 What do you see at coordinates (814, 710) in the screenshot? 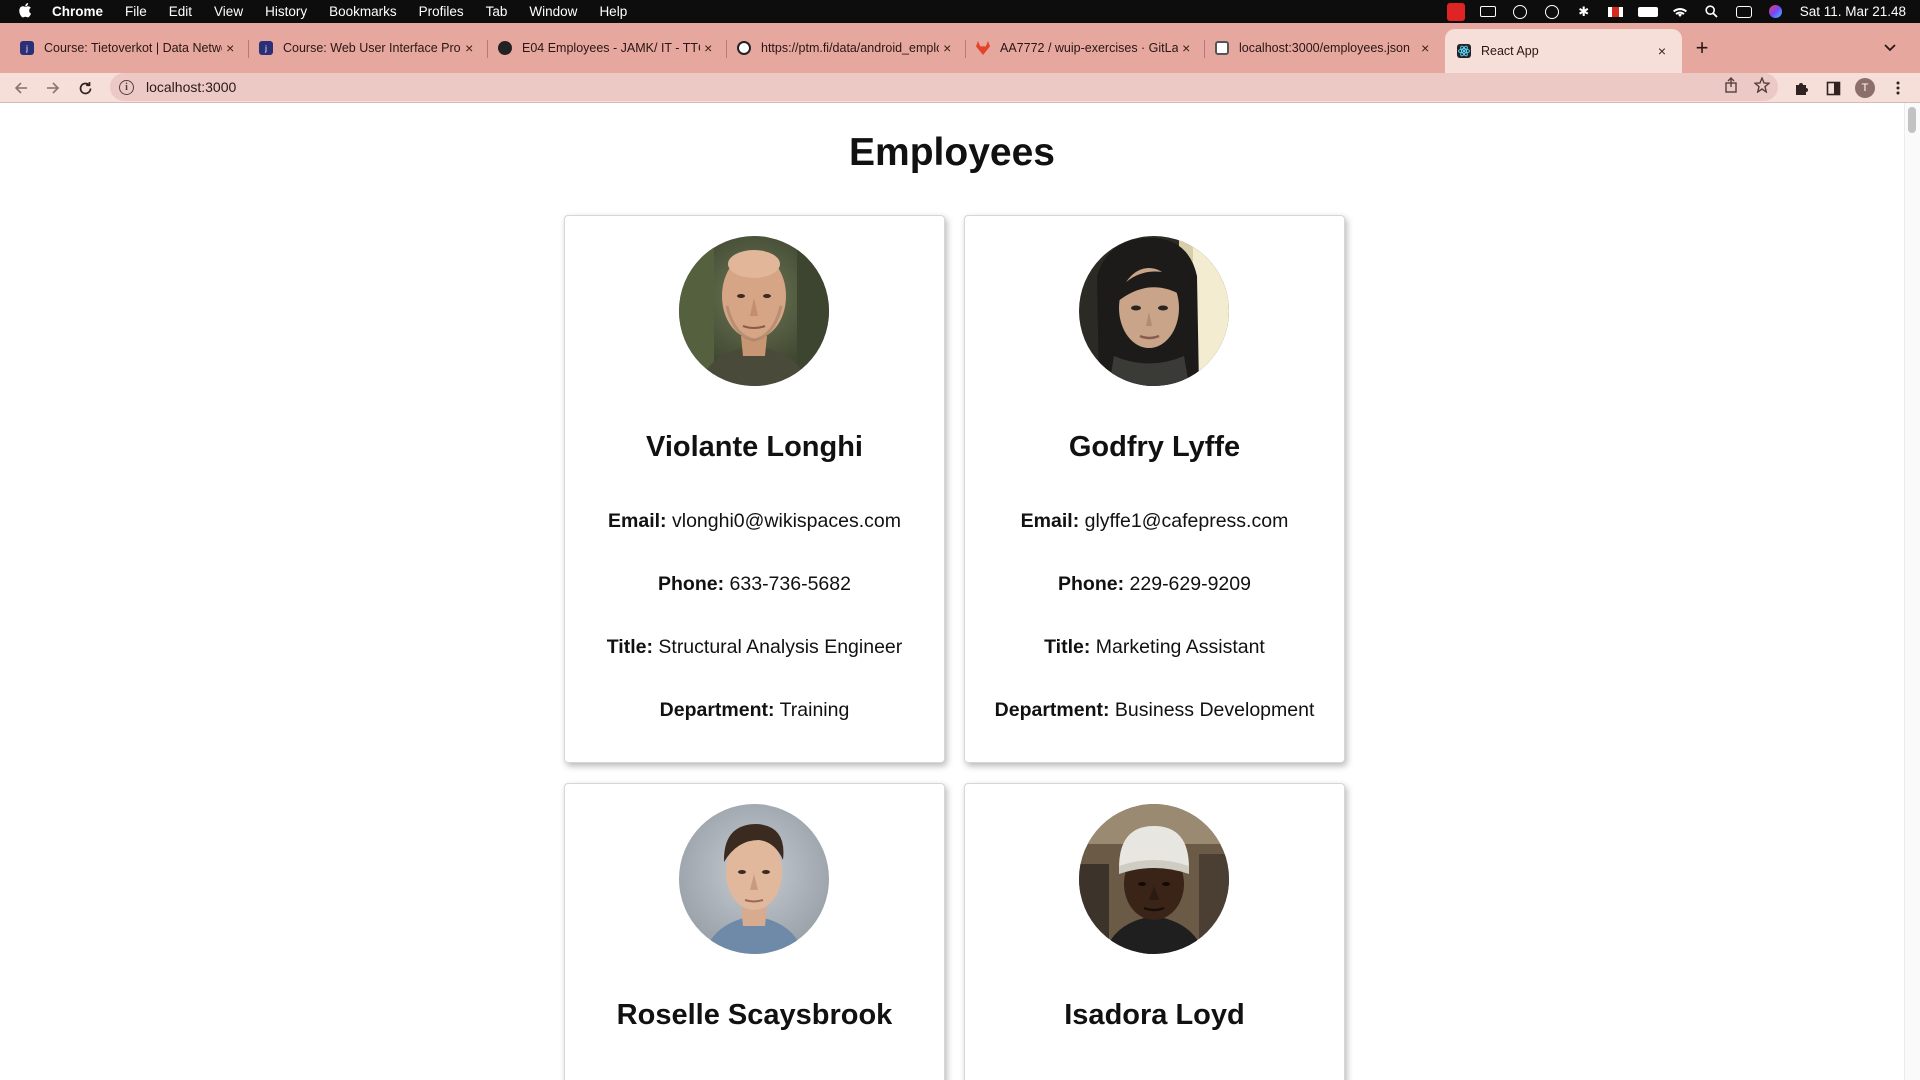
I see `department-value: Training` at bounding box center [814, 710].